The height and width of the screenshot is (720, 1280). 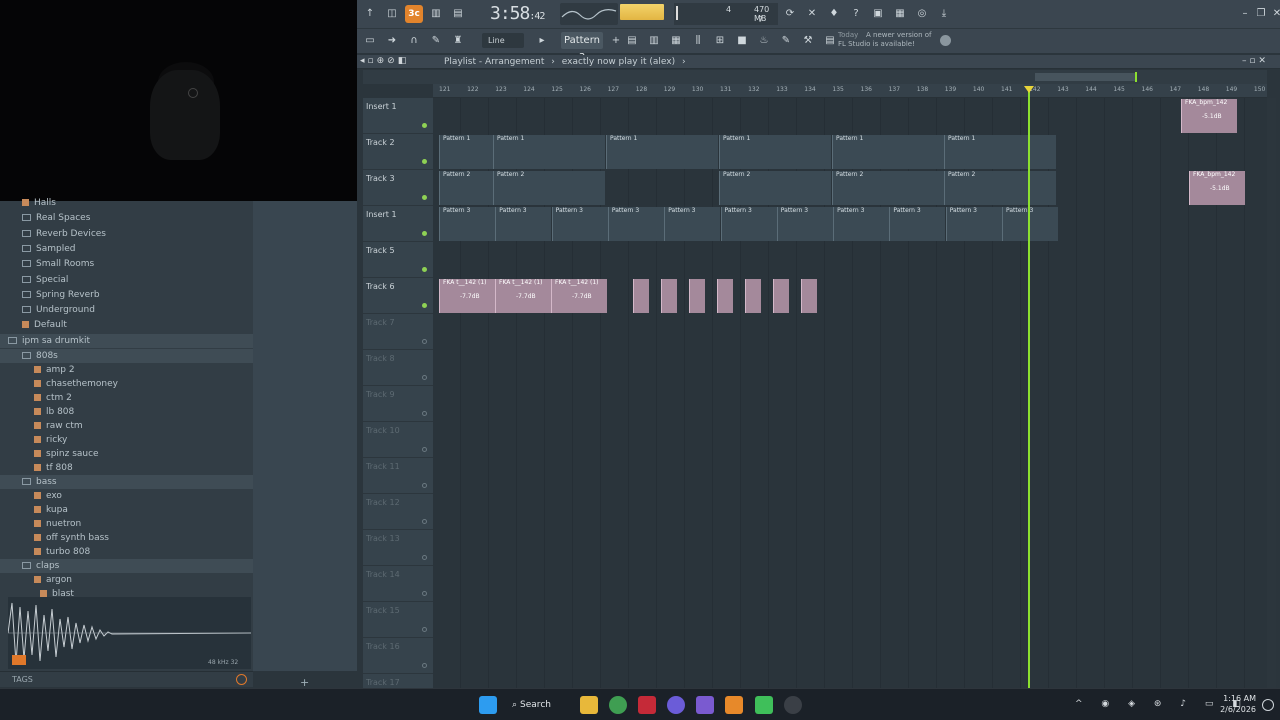 I want to click on search-tags-icon, so click(x=241, y=679).